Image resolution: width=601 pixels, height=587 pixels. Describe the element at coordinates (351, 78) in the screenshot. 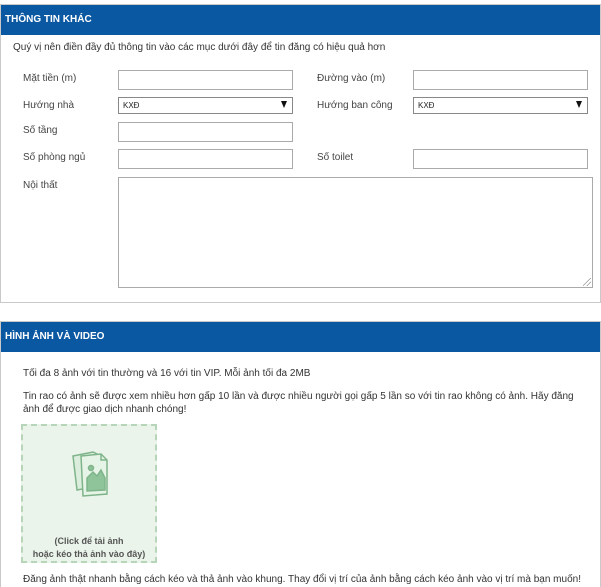

I see `road-width-label: Đường vào (m)` at that location.